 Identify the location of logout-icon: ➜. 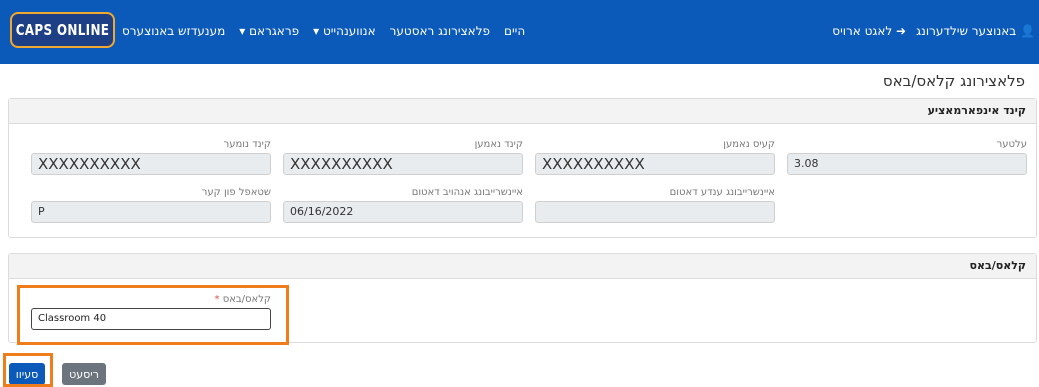
(901, 31).